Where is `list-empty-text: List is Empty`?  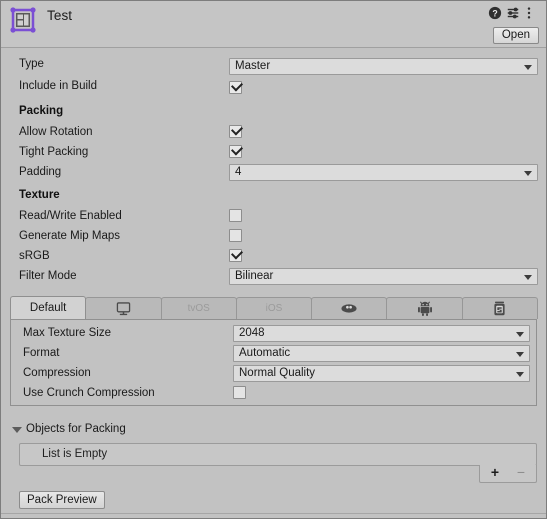 list-empty-text: List is Empty is located at coordinates (75, 454).